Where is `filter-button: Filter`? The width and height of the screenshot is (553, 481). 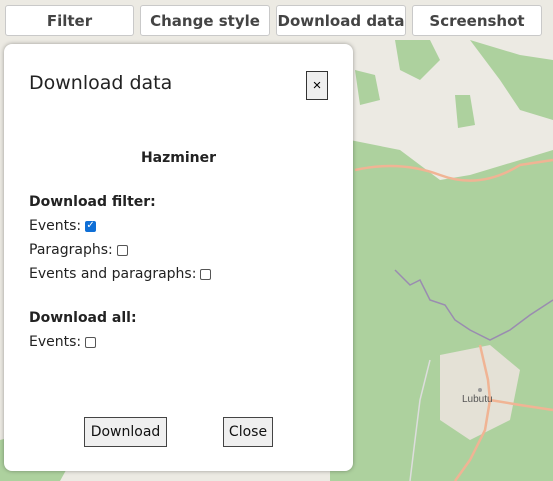
filter-button: Filter is located at coordinates (69, 20).